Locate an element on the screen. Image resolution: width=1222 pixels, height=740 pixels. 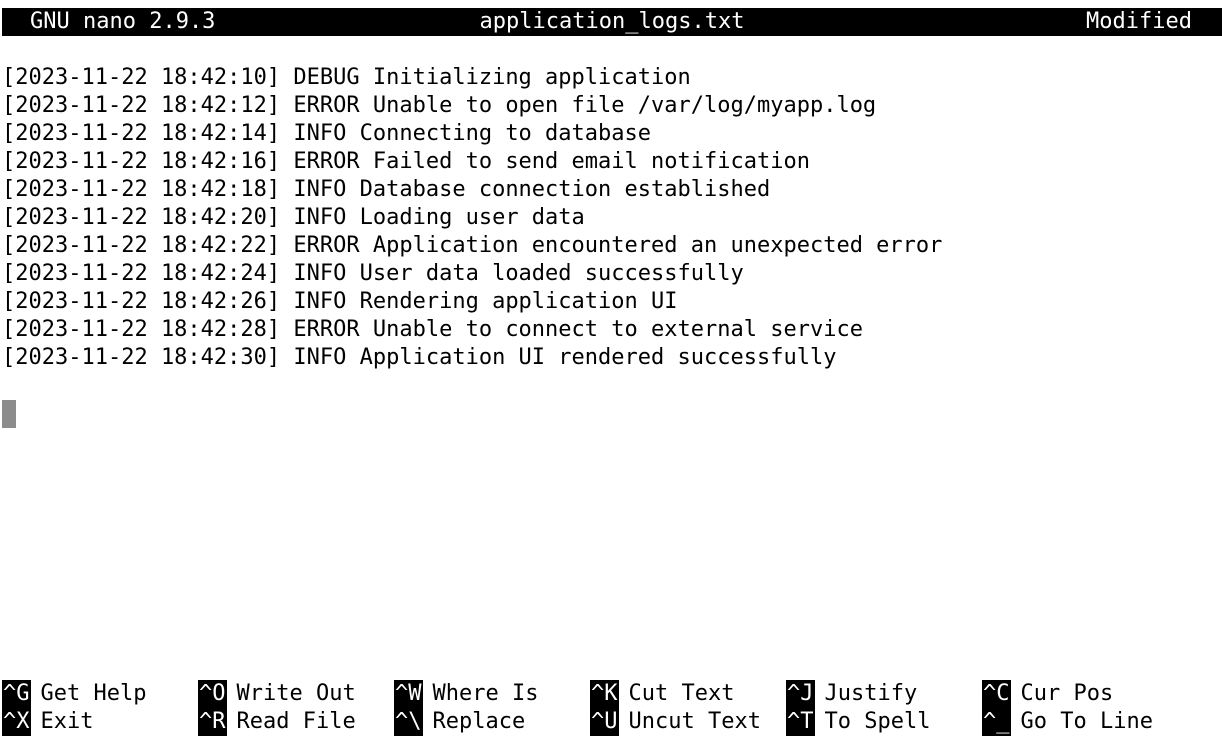
shortcut-replace: ^\ Replace is located at coordinates (459, 722).